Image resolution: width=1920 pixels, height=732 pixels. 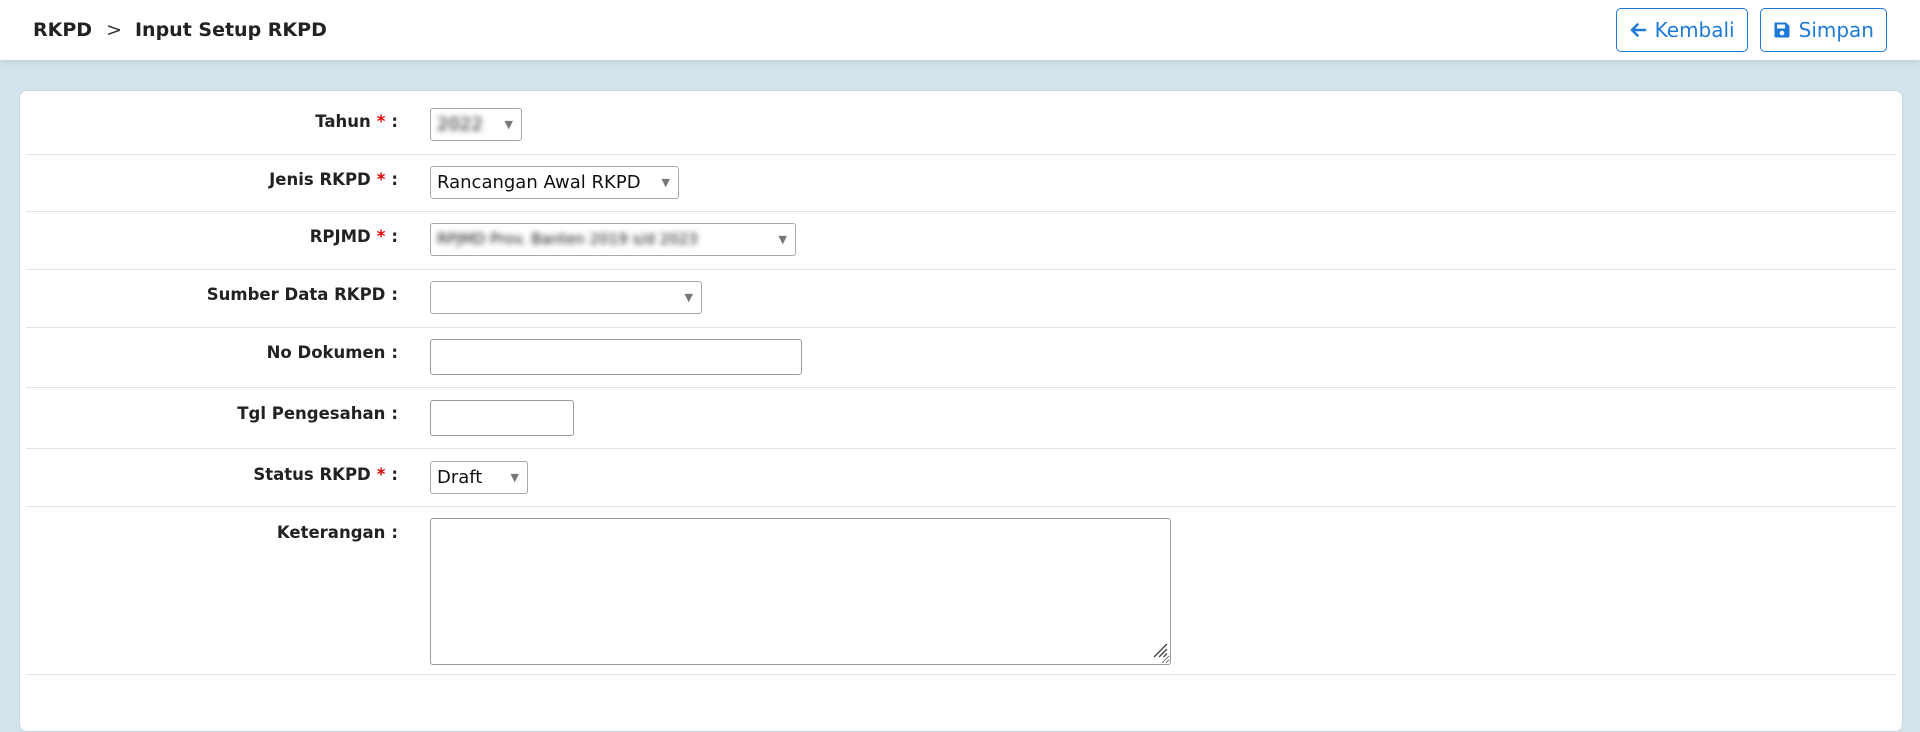 What do you see at coordinates (567, 239) in the screenshot?
I see `rpjmd-select-value: RPJMD Prov. Banten 2019 s/d 2023` at bounding box center [567, 239].